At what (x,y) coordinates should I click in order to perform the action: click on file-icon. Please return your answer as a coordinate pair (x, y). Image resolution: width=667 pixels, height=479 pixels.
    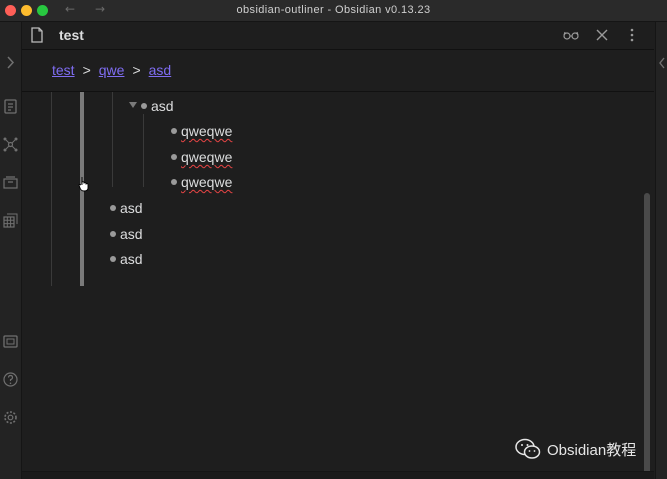
    Looking at the image, I should click on (37, 35).